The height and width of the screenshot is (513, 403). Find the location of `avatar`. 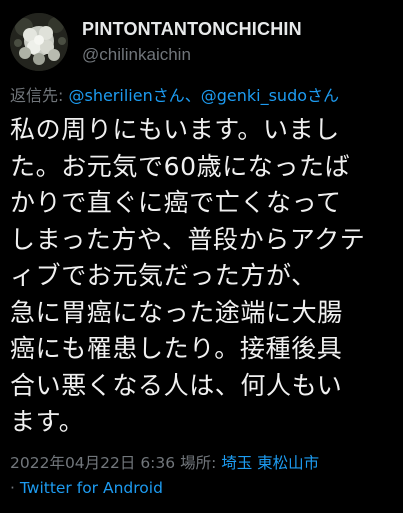

avatar is located at coordinates (39, 42).